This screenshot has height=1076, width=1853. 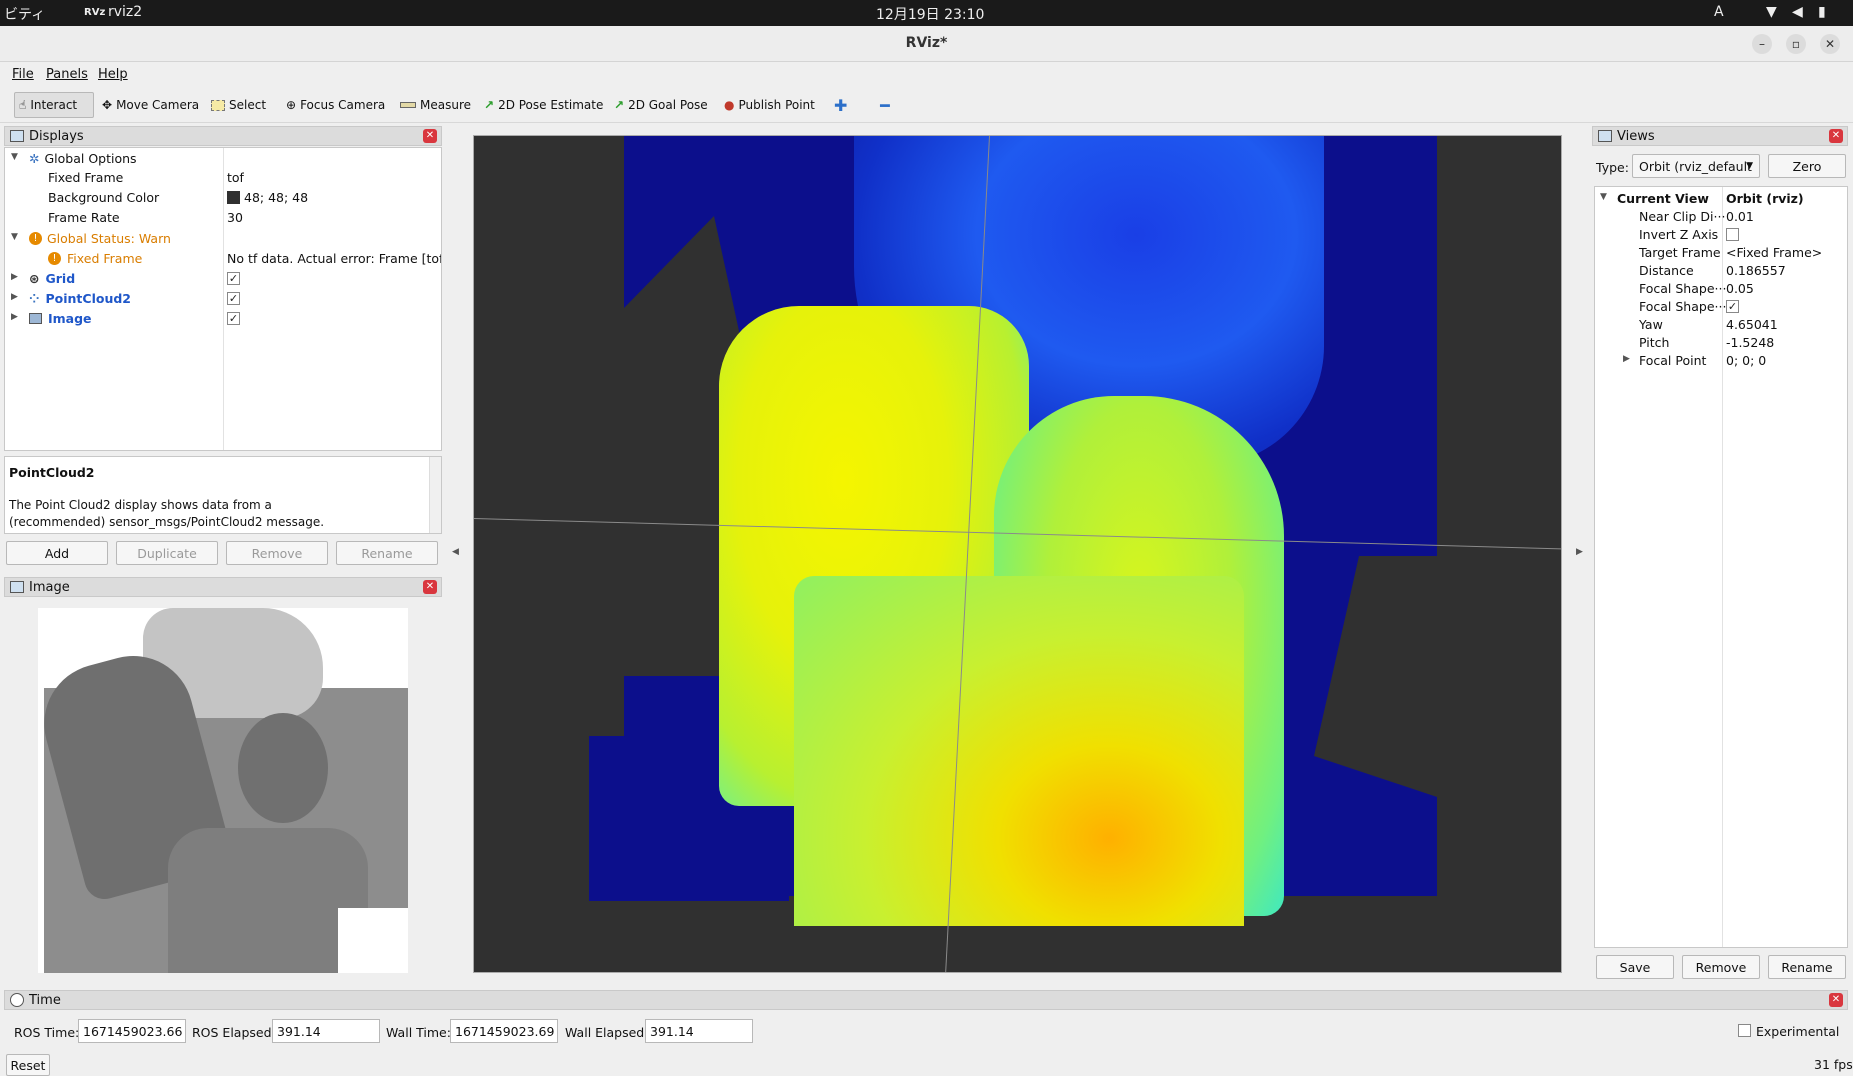 What do you see at coordinates (1732, 306) in the screenshot?
I see `focal-shape-fixed-checkbox: ✓` at bounding box center [1732, 306].